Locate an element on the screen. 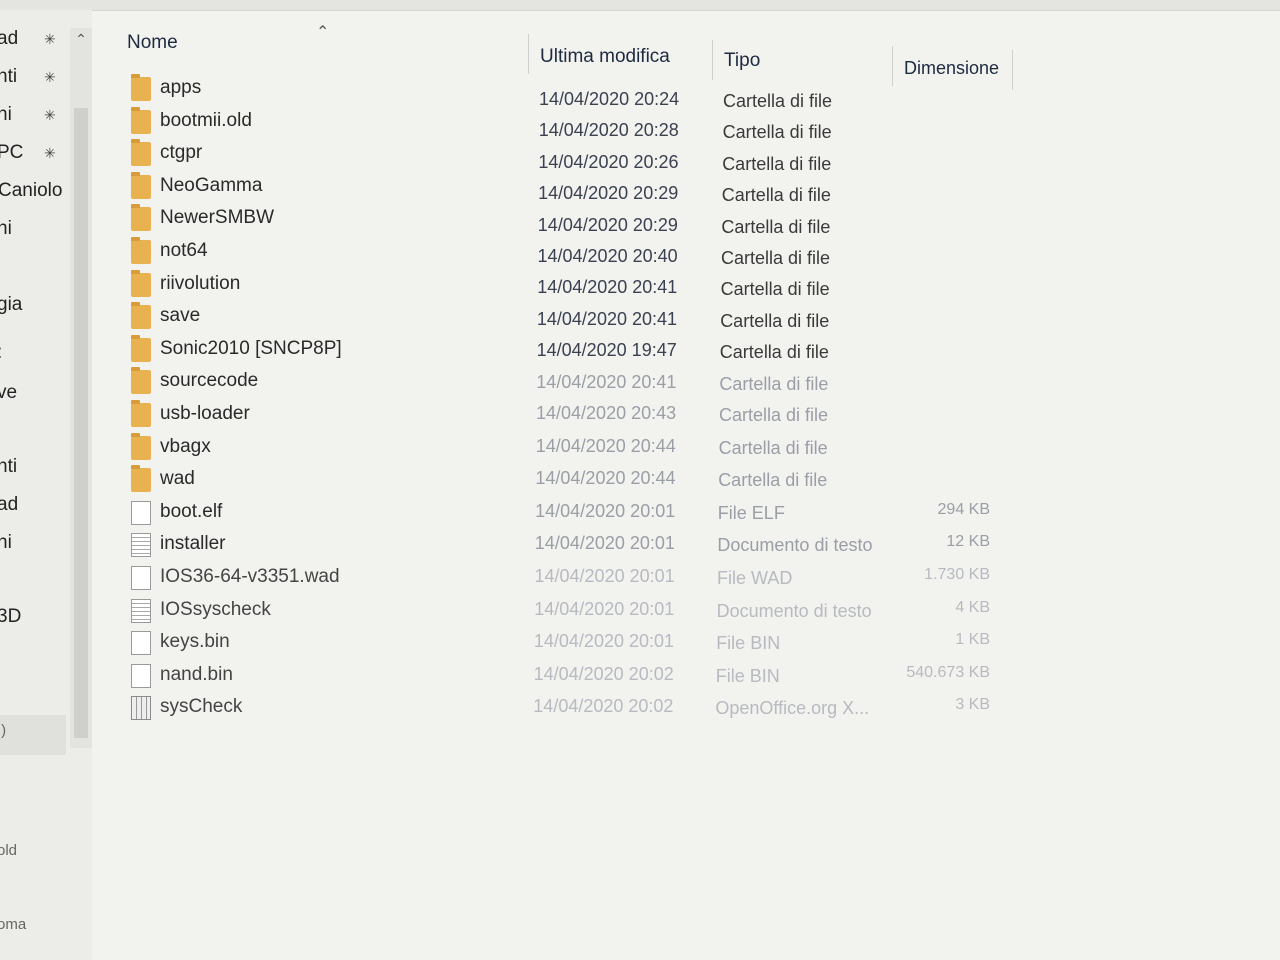 This screenshot has width=1280, height=960. file-name: installer is located at coordinates (193, 544).